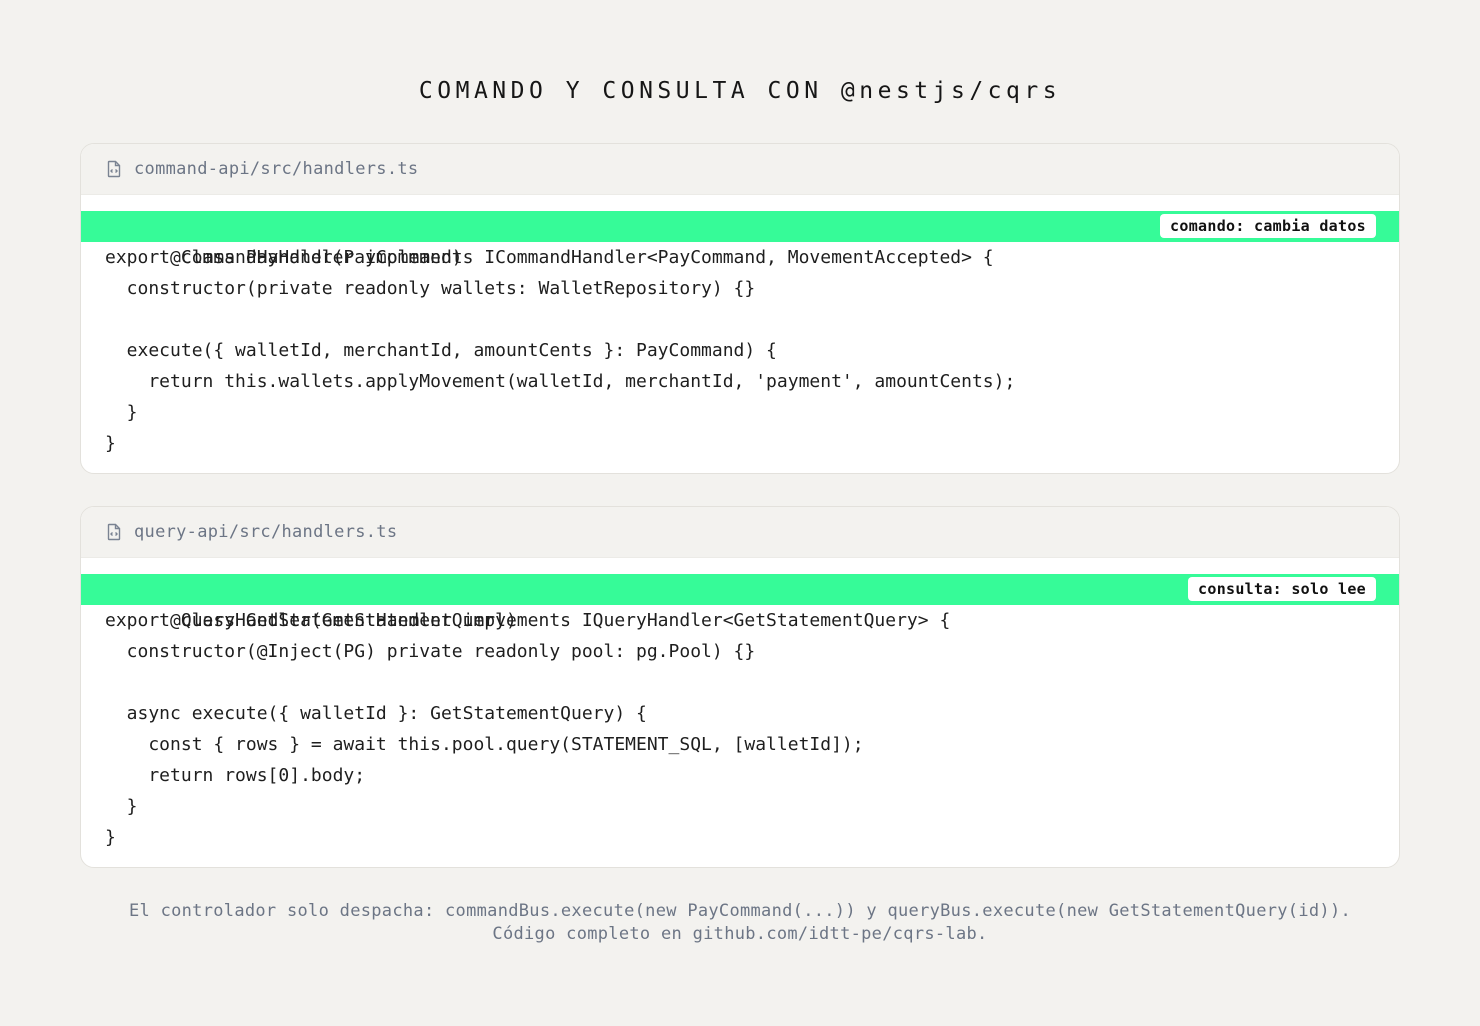  What do you see at coordinates (266, 532) in the screenshot?
I see `query-file-path: query-api/src/handlers.ts` at bounding box center [266, 532].